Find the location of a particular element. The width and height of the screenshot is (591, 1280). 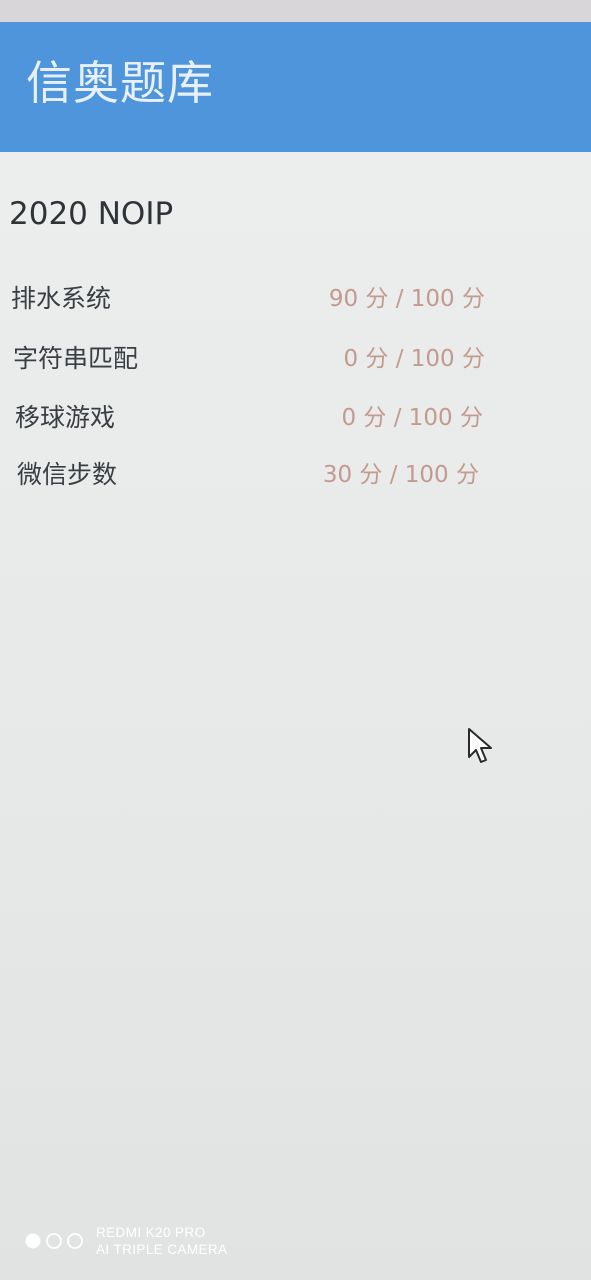

app-header: 信奥题库 is located at coordinates (295, 87).